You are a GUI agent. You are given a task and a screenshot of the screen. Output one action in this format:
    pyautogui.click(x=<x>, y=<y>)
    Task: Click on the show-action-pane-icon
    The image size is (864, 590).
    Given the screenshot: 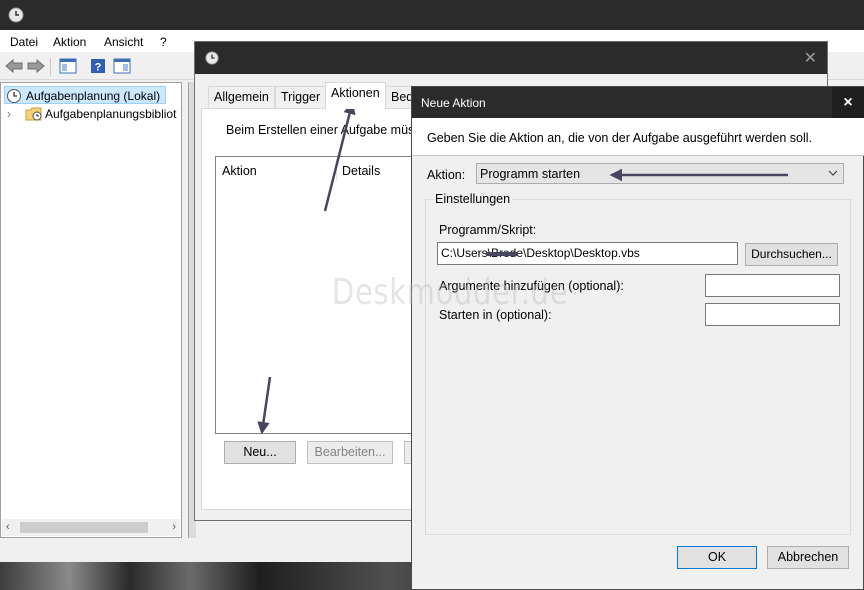 What is the action you would take?
    pyautogui.click(x=122, y=66)
    